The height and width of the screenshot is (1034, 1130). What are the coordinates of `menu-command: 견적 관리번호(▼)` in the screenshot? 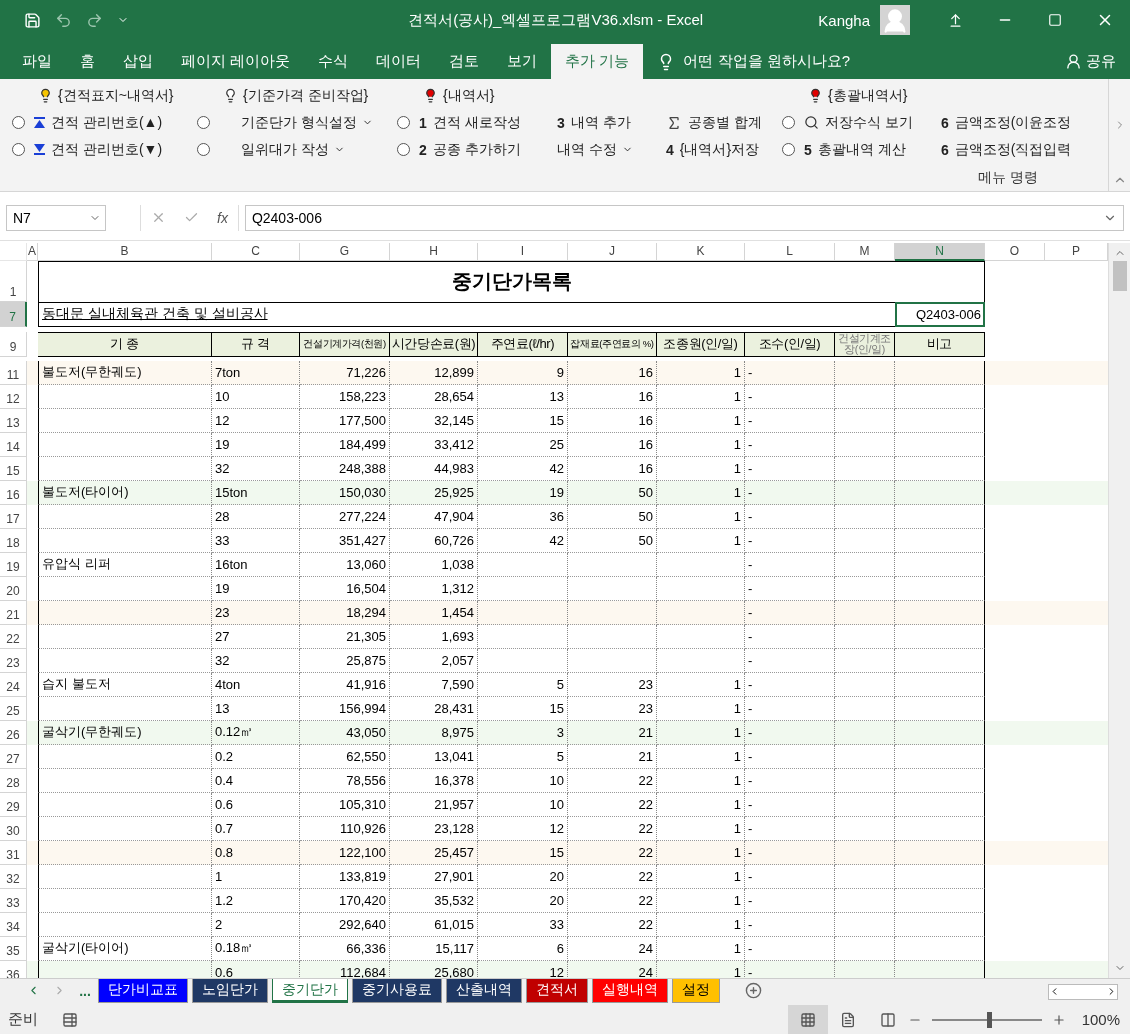 It's located at (98, 149).